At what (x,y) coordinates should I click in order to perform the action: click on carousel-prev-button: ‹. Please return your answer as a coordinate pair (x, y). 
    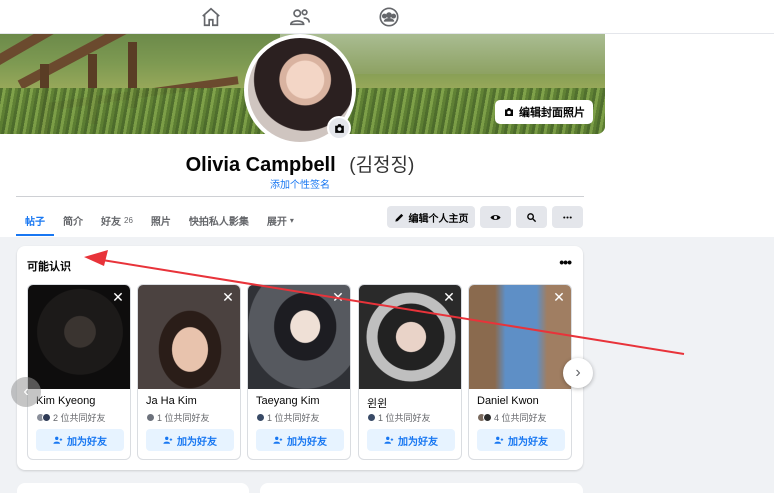
    Looking at the image, I should click on (26, 392).